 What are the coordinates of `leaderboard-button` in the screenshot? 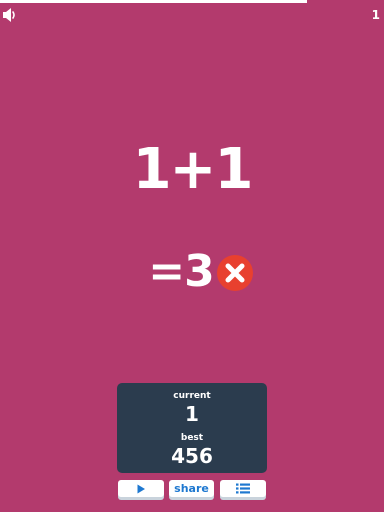 It's located at (243, 488).